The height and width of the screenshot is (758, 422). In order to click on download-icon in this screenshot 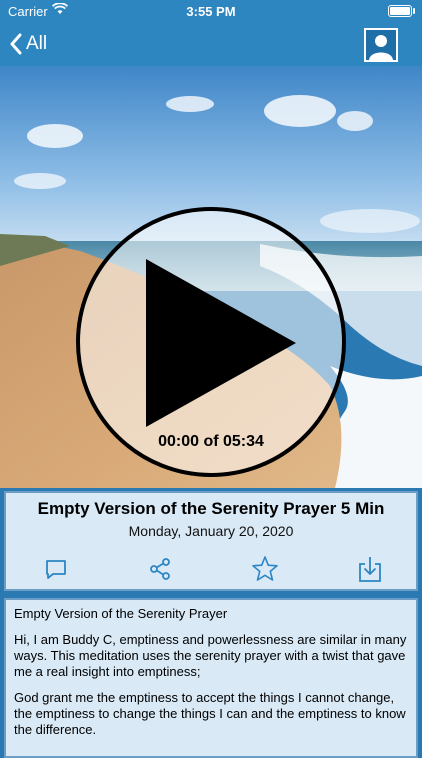, I will do `click(370, 569)`.